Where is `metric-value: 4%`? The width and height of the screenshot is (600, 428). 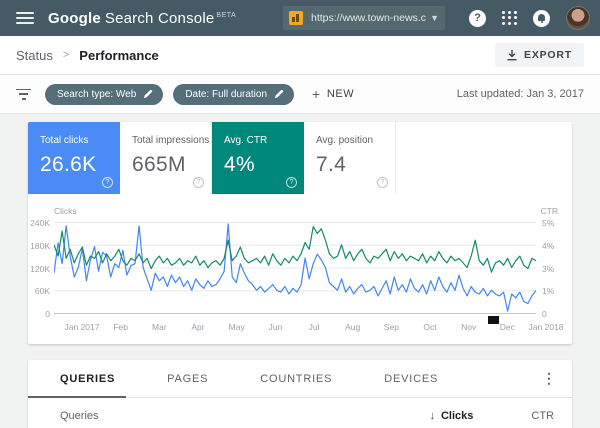 metric-value: 4% is located at coordinates (239, 164).